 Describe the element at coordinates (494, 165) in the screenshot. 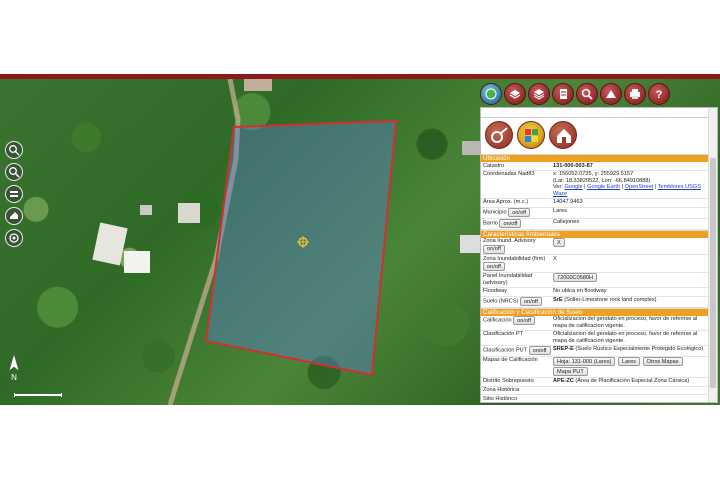

I see `row-label: Catastro` at that location.